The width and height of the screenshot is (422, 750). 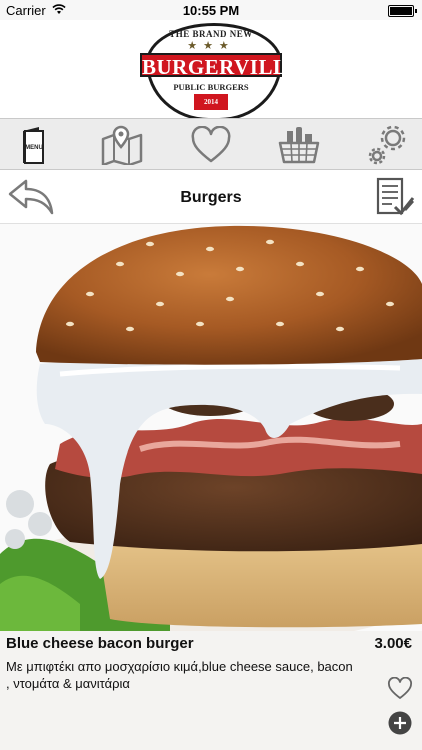 I want to click on settings-icon, so click(x=387, y=145).